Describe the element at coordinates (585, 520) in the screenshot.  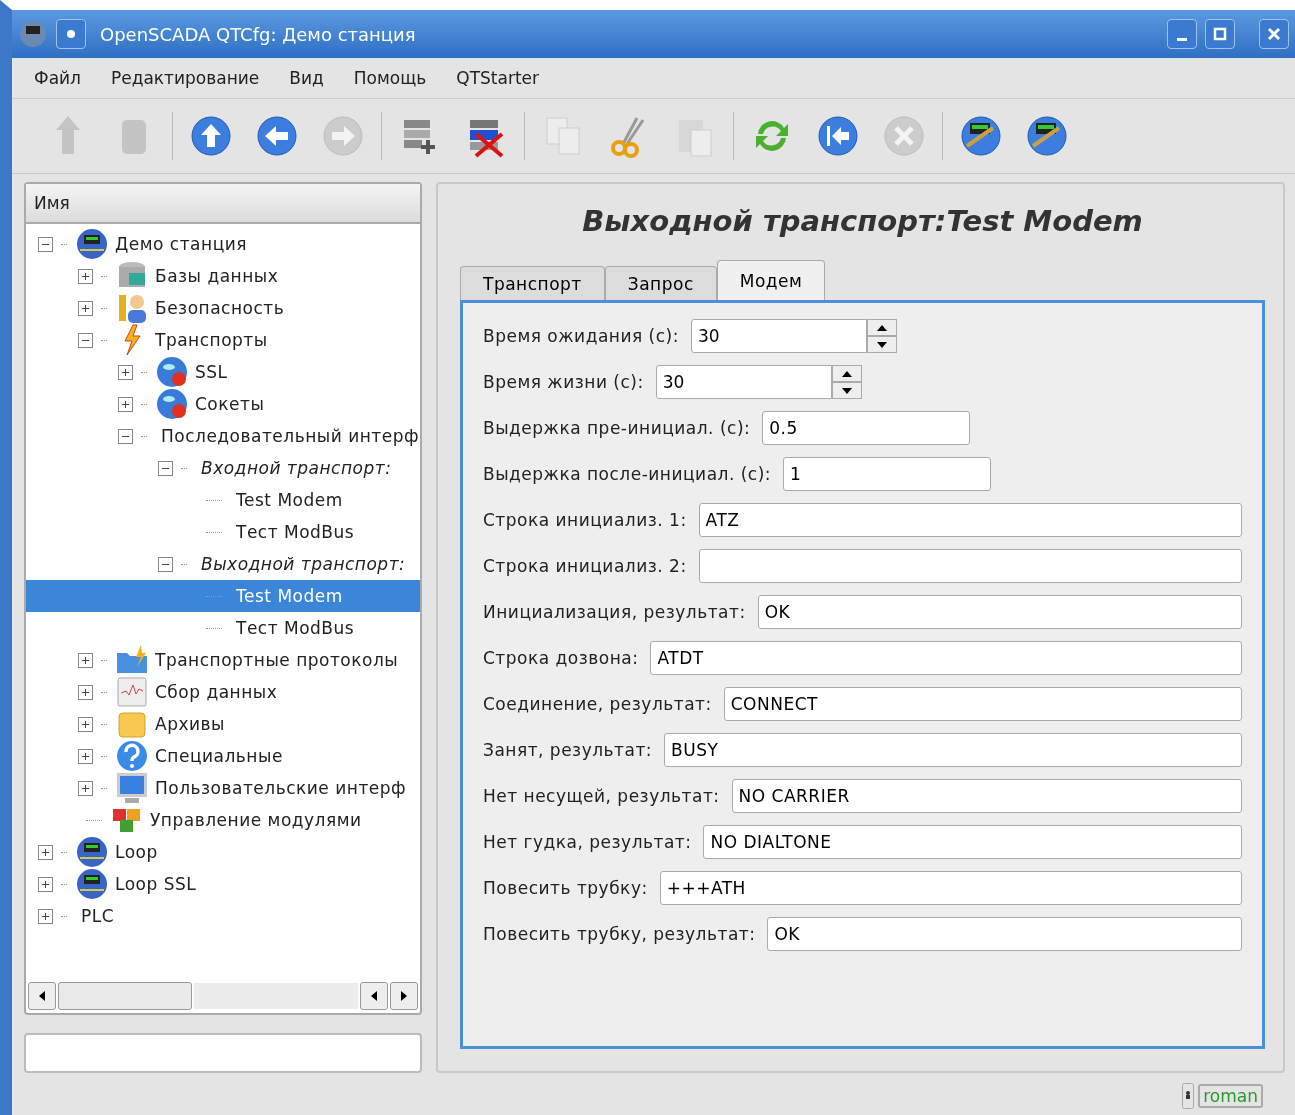
I see `field-label: Строка инициализ. 1:` at that location.